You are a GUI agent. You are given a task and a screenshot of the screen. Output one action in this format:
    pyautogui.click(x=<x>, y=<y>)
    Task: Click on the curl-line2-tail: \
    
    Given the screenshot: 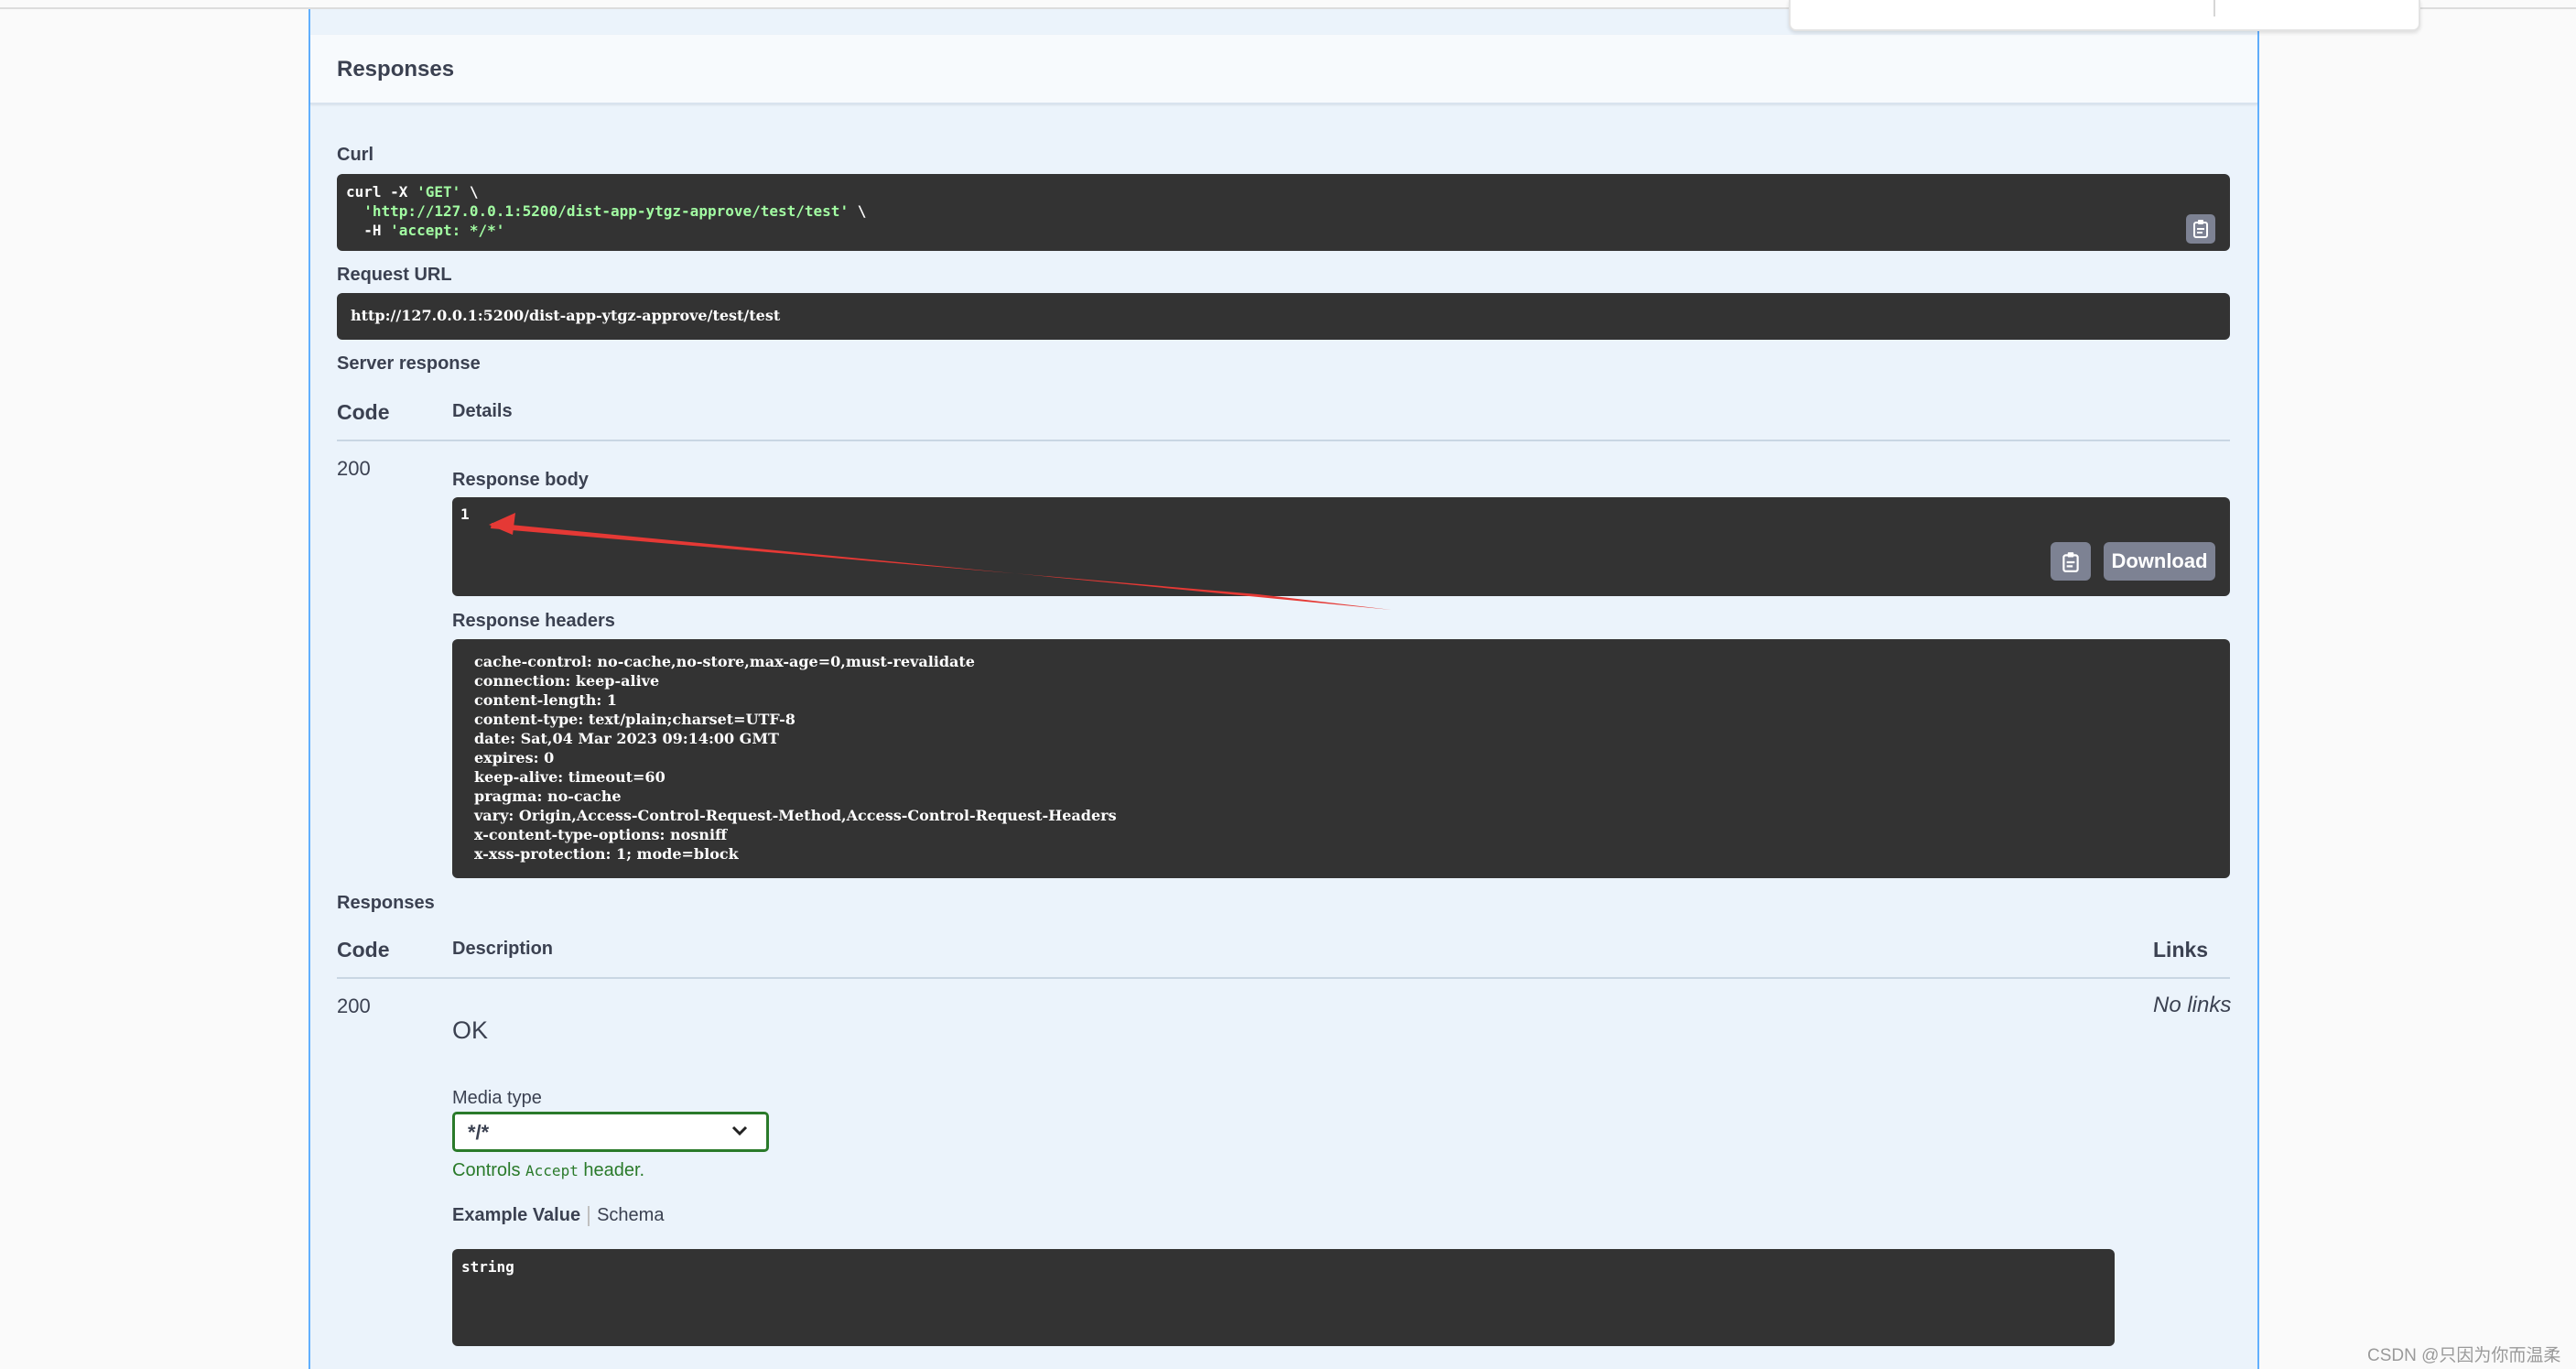 What is the action you would take?
    pyautogui.click(x=858, y=211)
    